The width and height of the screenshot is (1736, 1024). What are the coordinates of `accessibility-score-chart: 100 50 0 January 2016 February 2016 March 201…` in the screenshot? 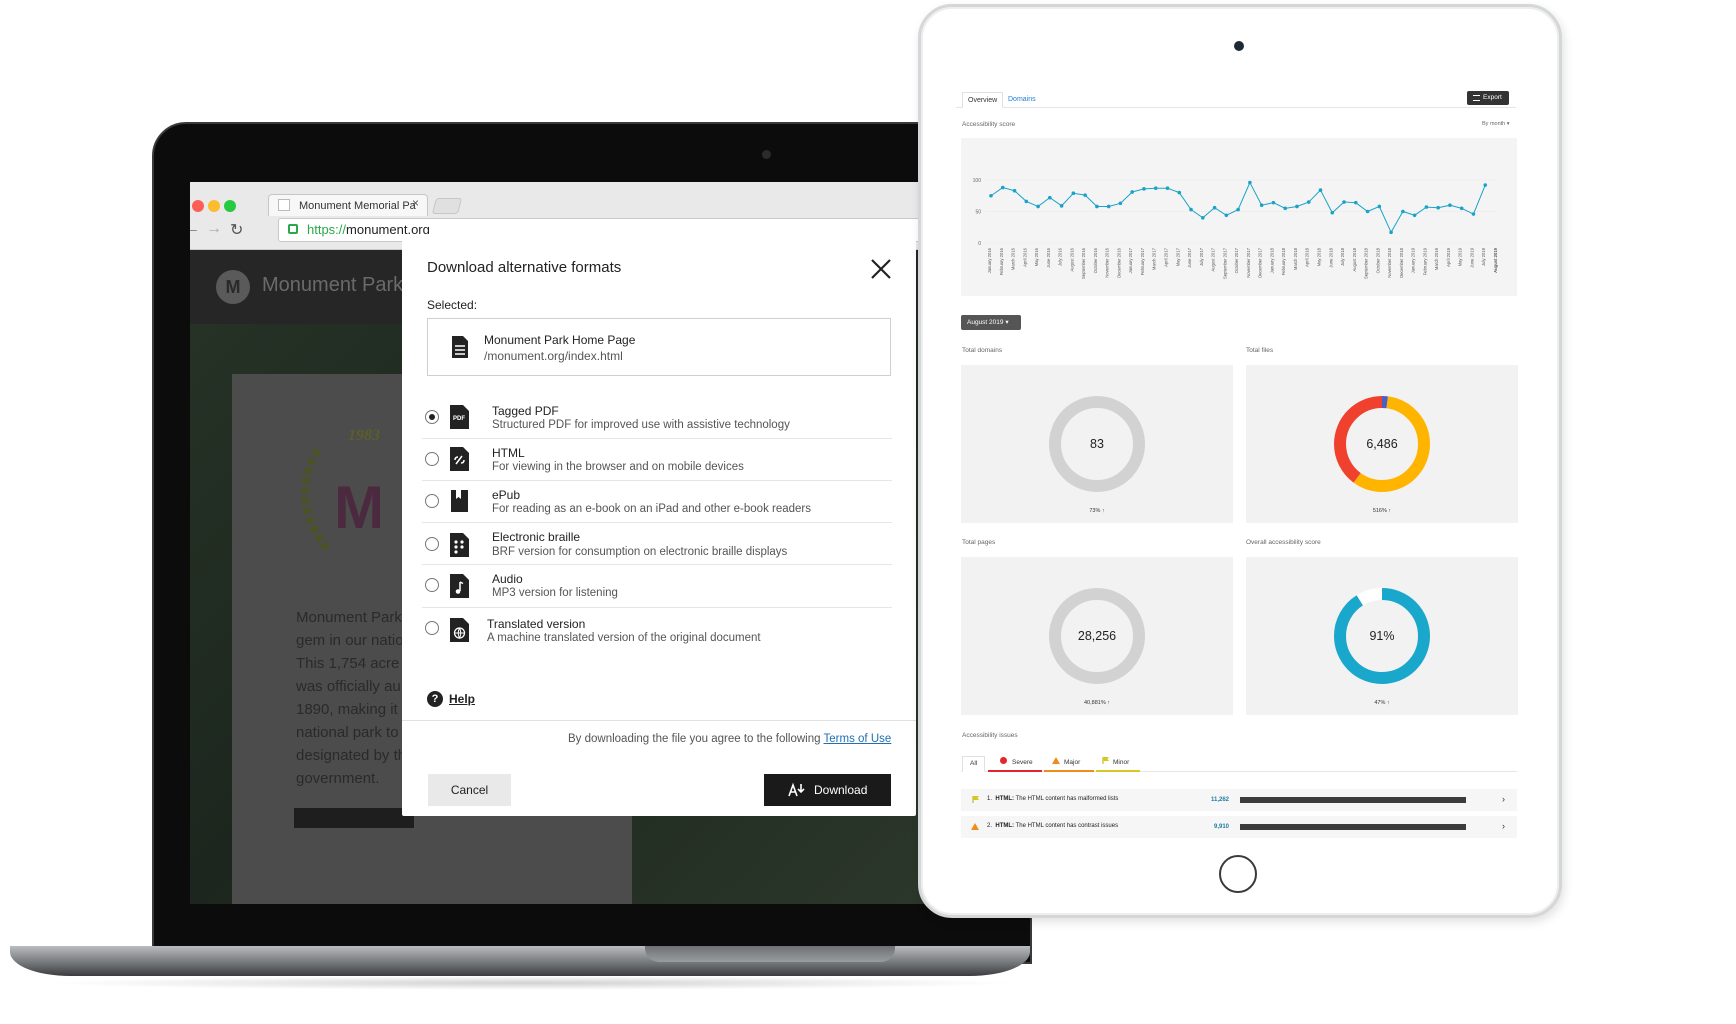 It's located at (1235, 228).